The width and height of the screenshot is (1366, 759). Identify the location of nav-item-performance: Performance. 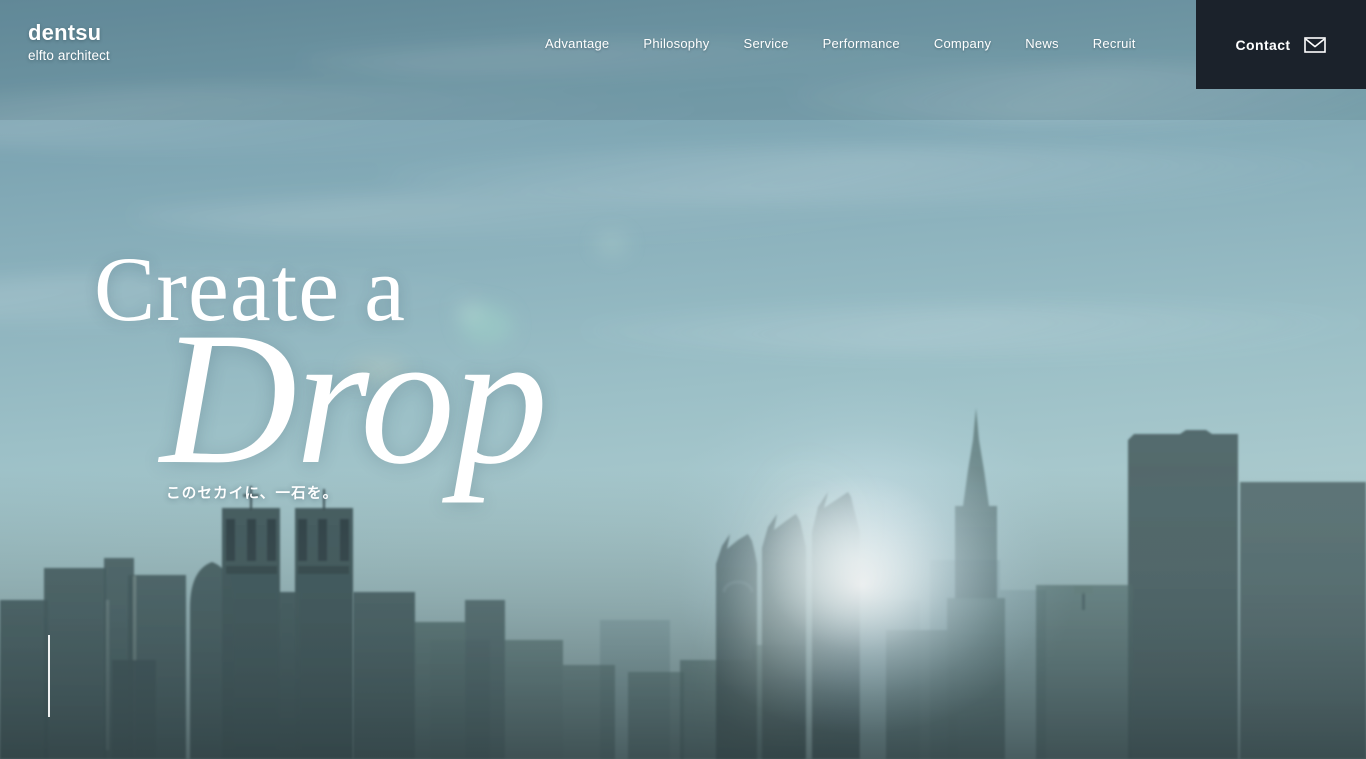
(861, 43).